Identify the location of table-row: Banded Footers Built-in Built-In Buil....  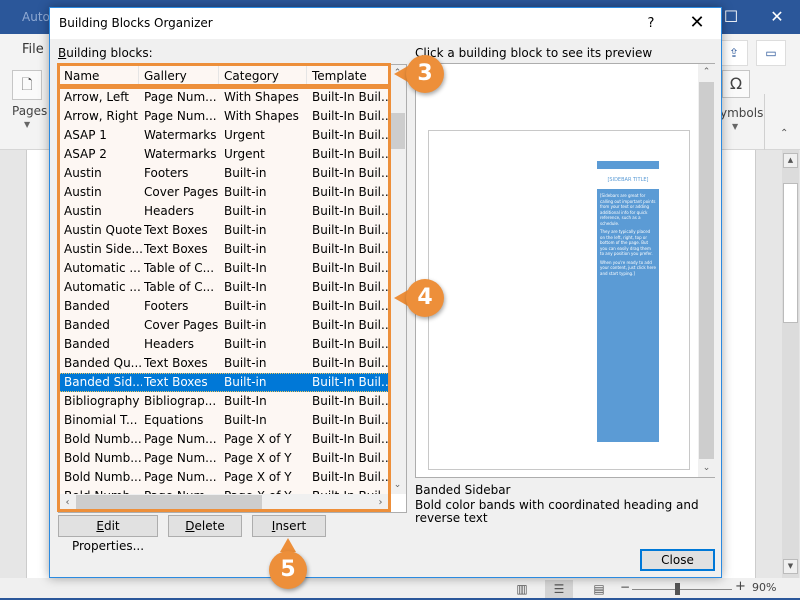
(224, 306).